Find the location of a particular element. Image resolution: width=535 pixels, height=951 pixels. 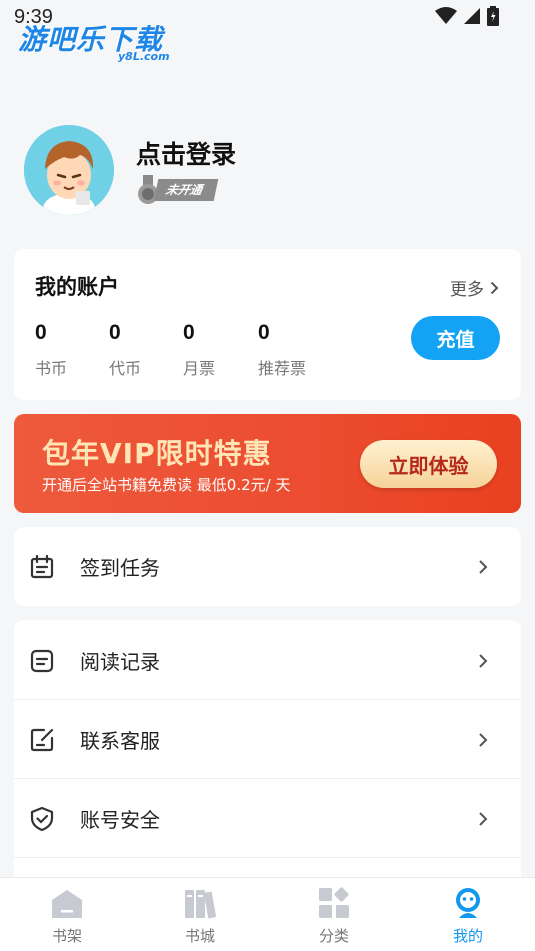

avatar-image is located at coordinates (69, 170).